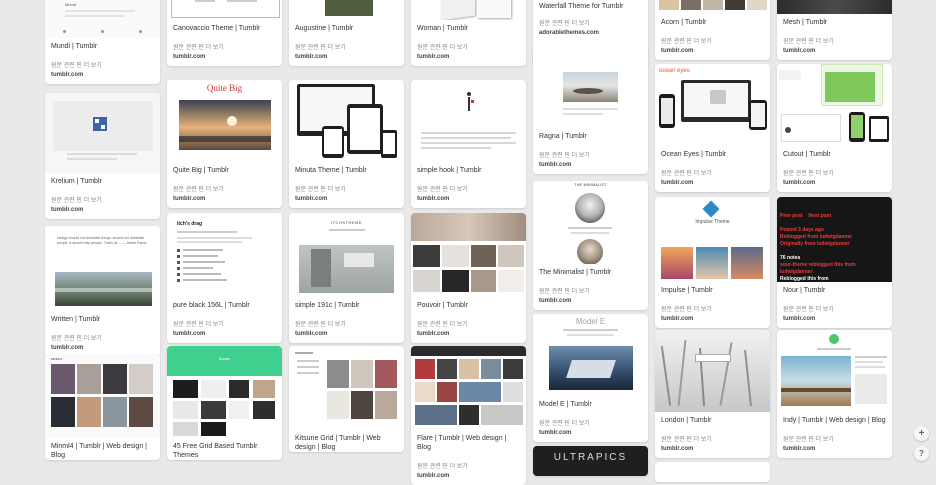 The image size is (936, 485). Describe the element at coordinates (921, 453) in the screenshot. I see `help-button: ?` at that location.